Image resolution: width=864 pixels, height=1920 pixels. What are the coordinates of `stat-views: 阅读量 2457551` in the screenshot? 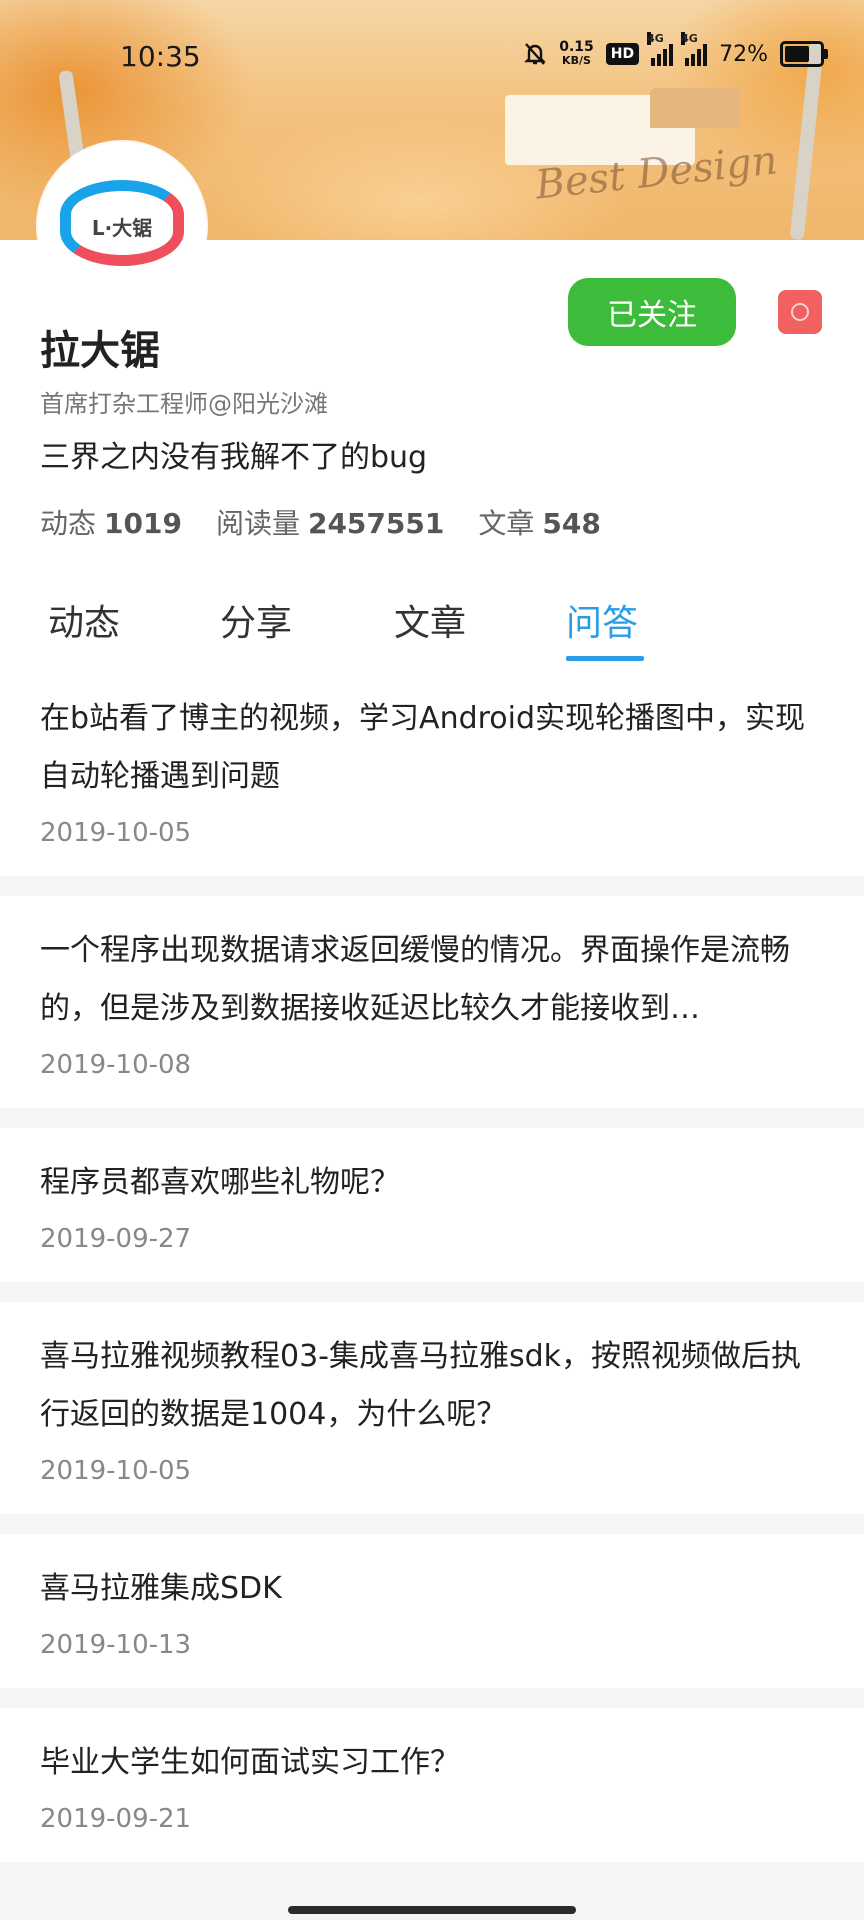 It's located at (330, 522).